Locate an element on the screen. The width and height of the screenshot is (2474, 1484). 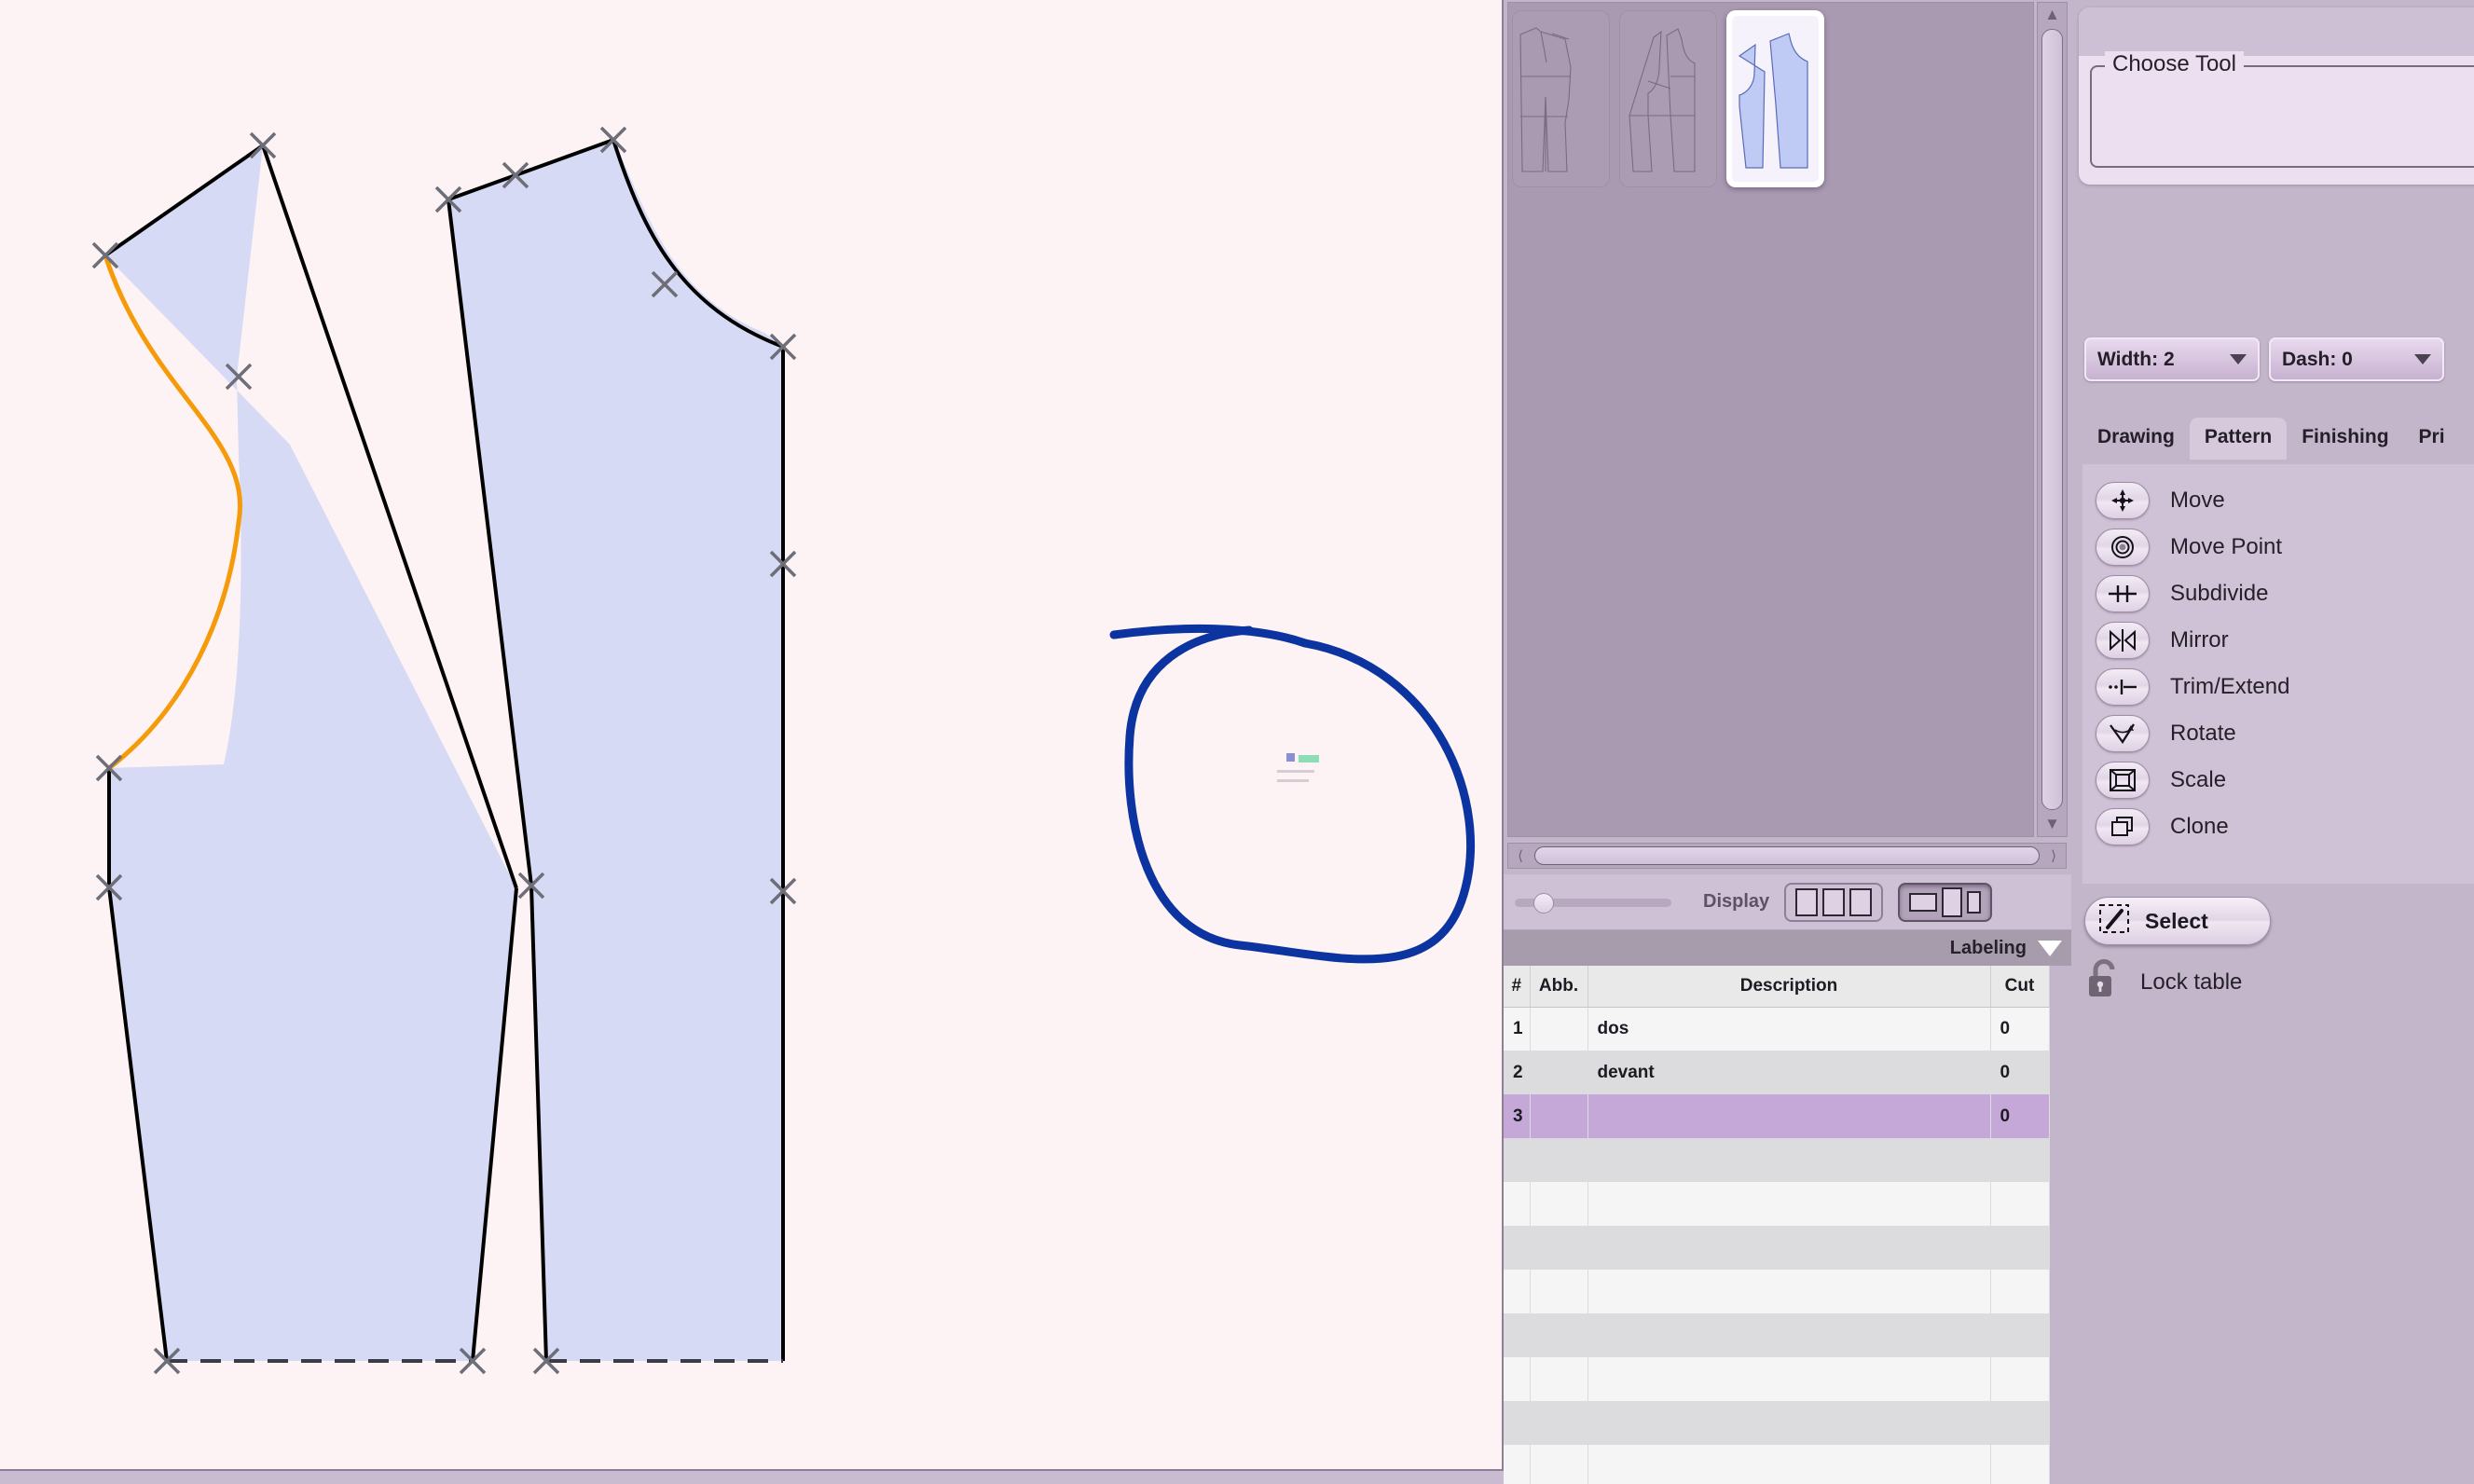
tool-scale: Scale is located at coordinates (2285, 780).